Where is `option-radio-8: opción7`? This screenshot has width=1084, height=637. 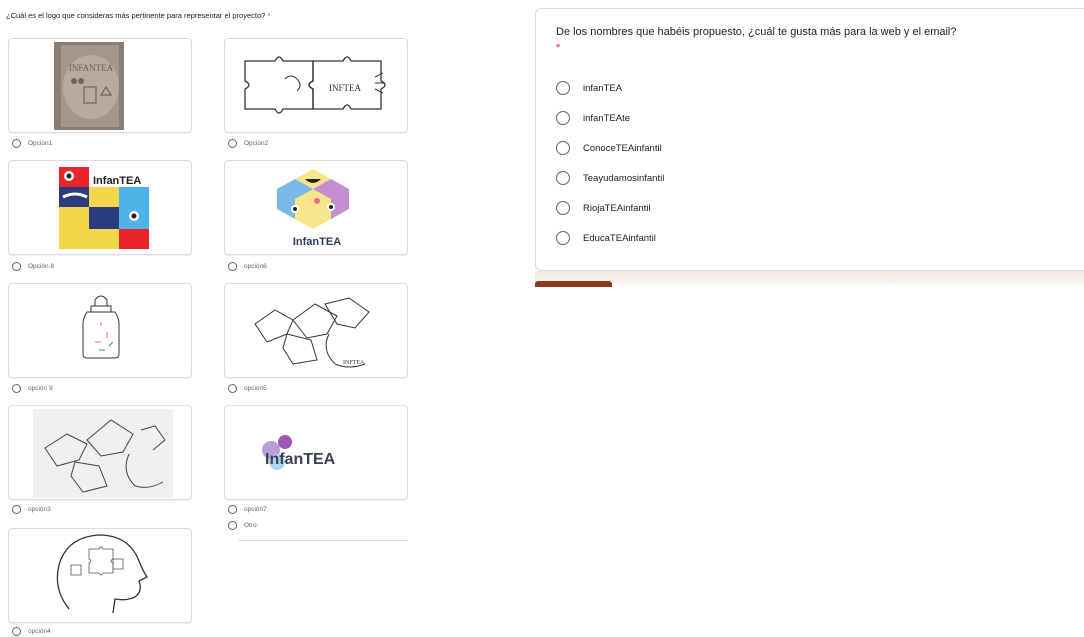
option-radio-8: opción7 is located at coordinates (247, 509).